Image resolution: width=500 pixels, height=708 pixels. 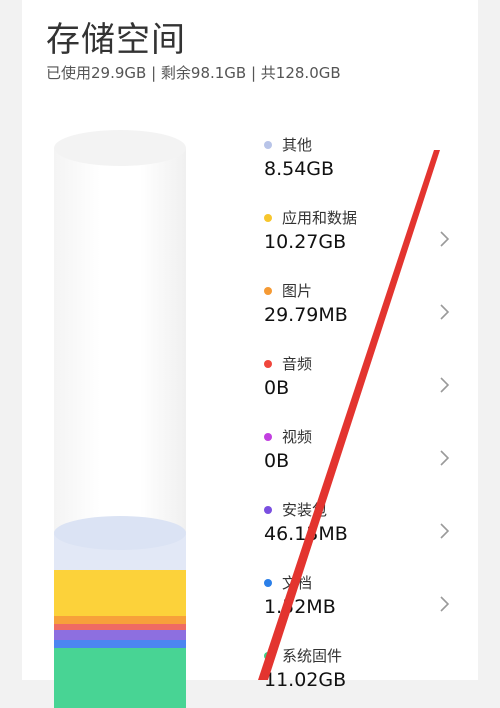 I want to click on category-item-images: 图片 29.79MB, so click(x=359, y=310).